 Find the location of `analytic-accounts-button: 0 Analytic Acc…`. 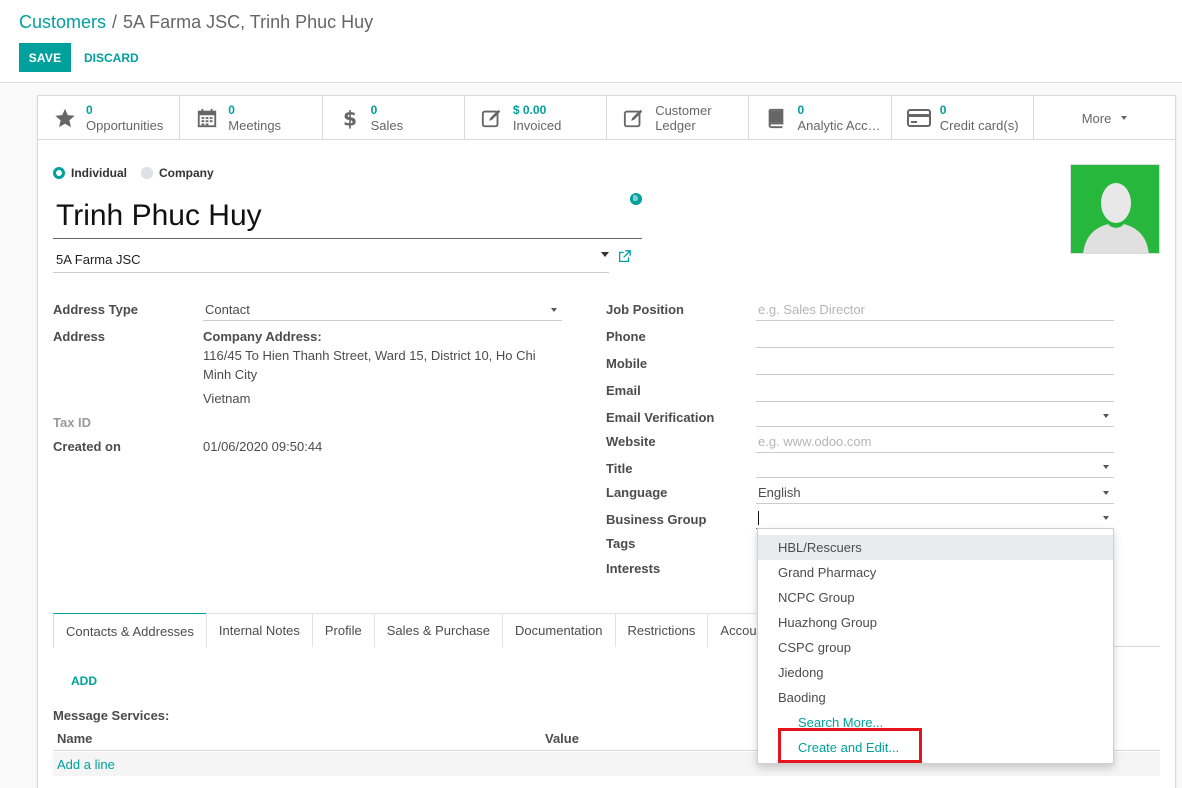

analytic-accounts-button: 0 Analytic Acc… is located at coordinates (820, 118).